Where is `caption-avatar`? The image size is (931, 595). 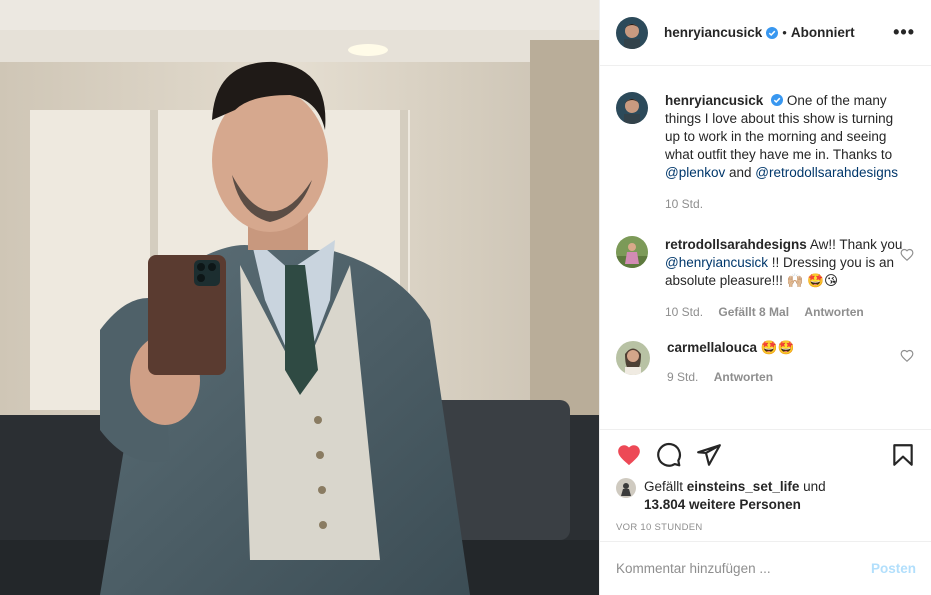 caption-avatar is located at coordinates (632, 108).